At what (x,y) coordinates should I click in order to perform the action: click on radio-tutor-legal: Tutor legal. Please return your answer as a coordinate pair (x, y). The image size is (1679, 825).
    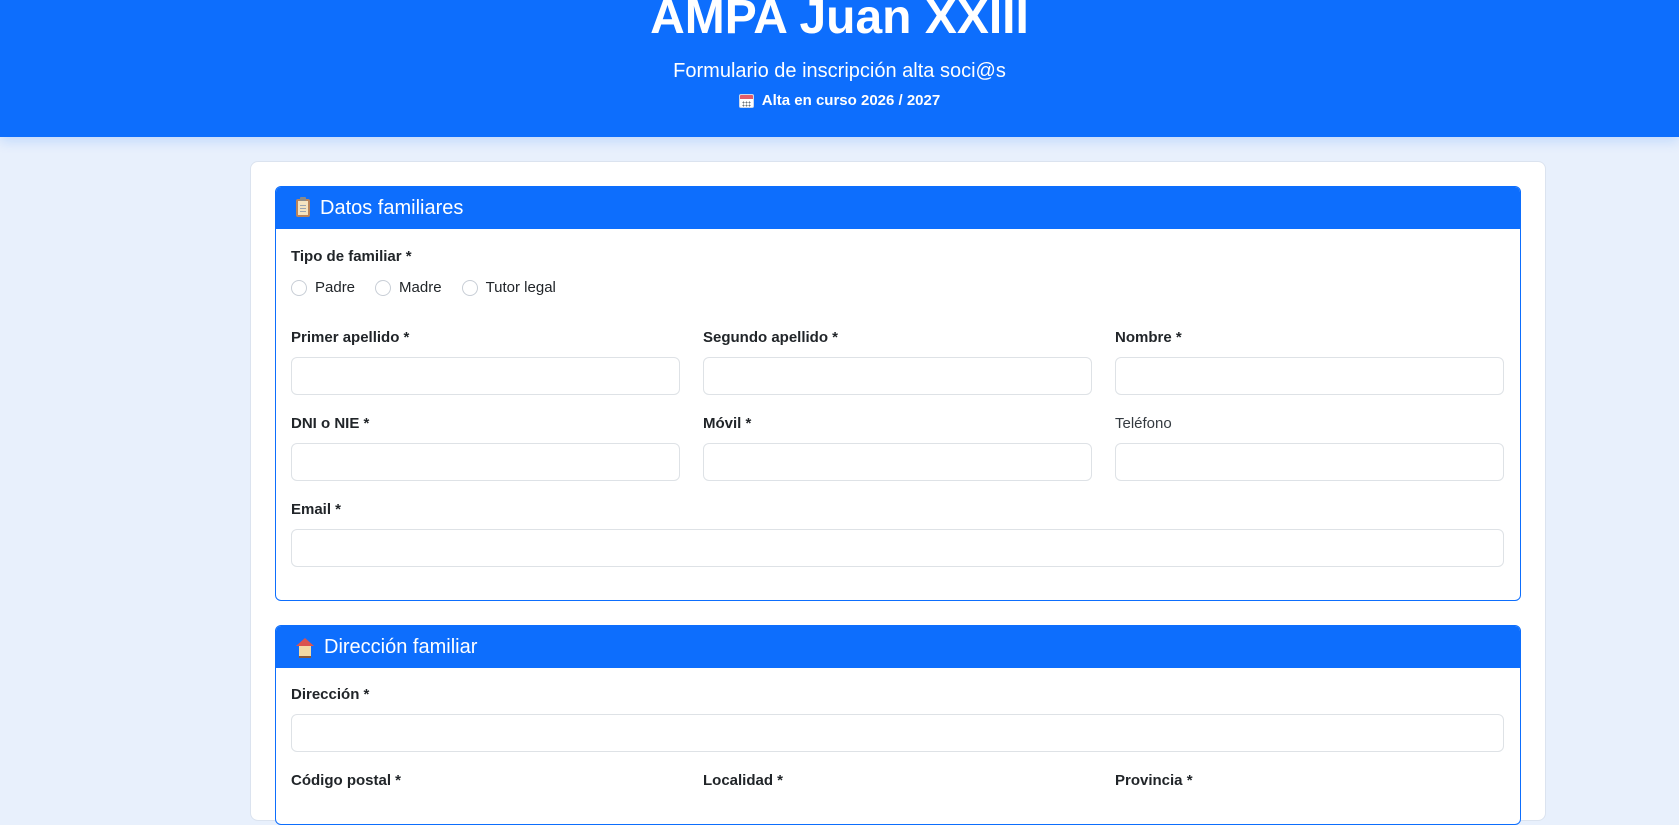
    Looking at the image, I should click on (508, 287).